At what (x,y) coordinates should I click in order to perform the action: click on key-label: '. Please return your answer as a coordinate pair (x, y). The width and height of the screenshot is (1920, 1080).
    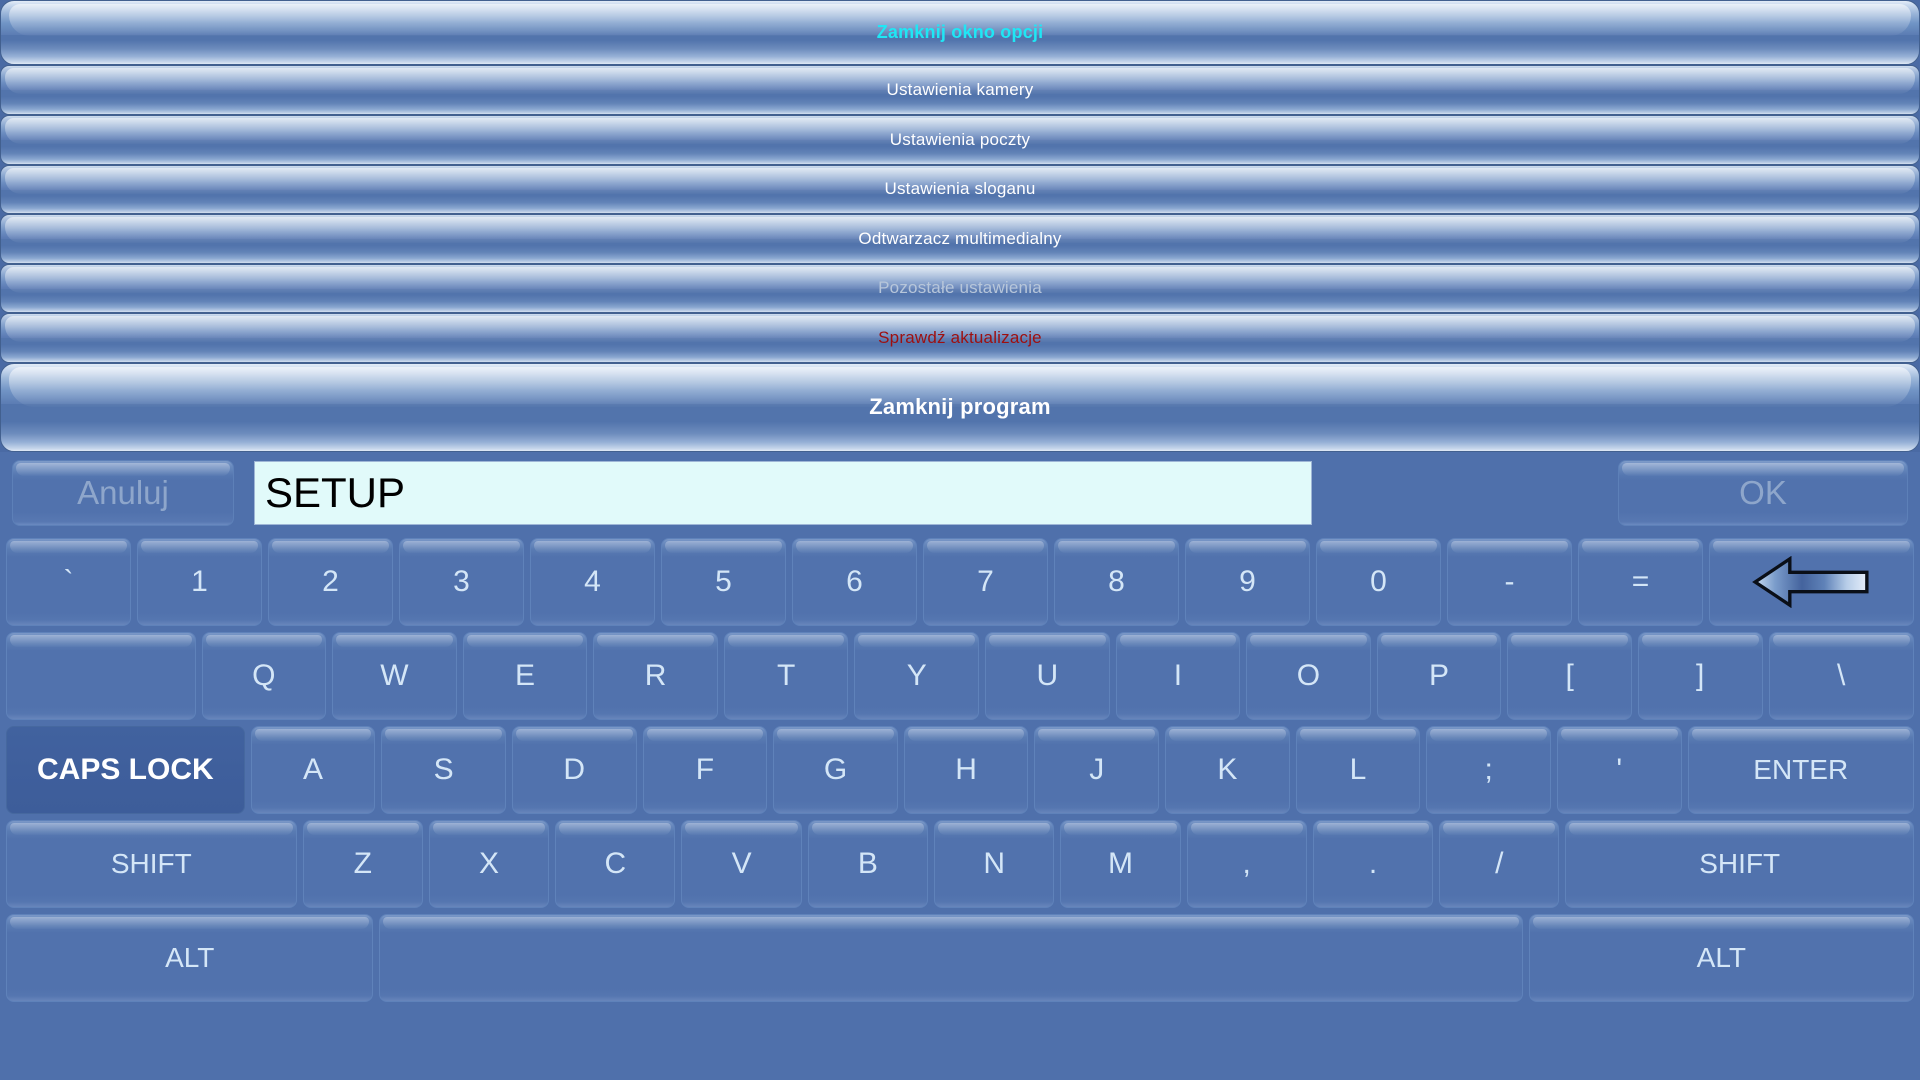
    Looking at the image, I should click on (1619, 769).